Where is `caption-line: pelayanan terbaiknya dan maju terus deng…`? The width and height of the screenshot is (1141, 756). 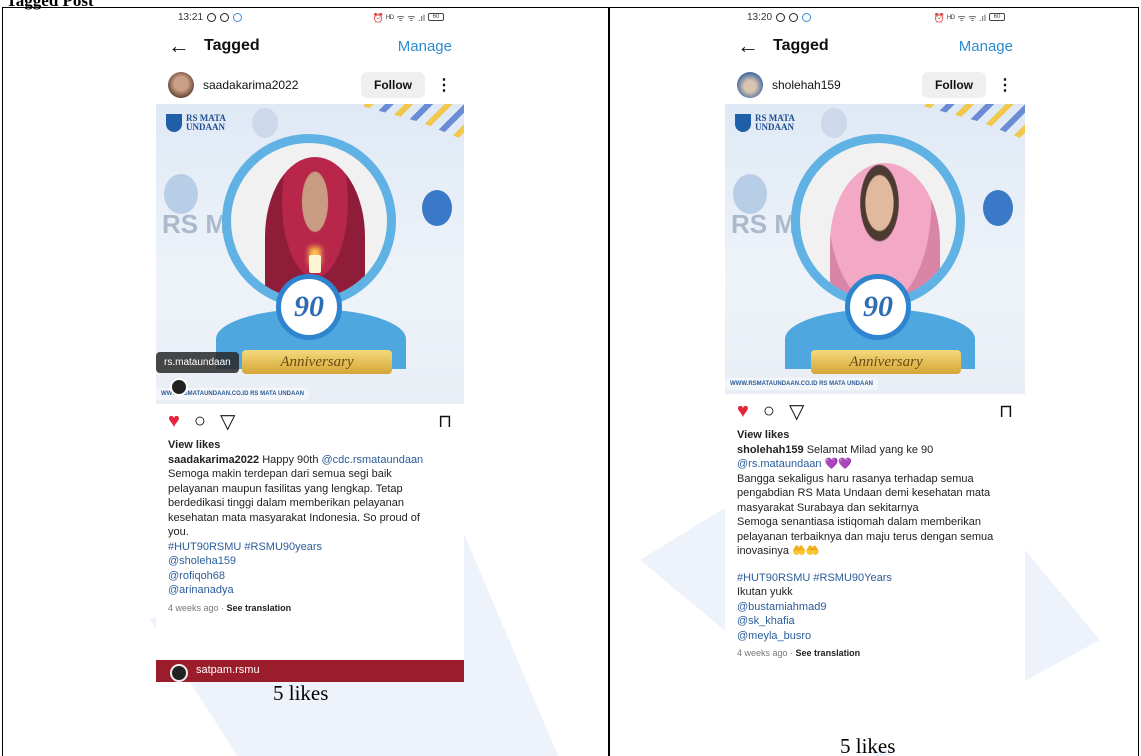 caption-line: pelayanan terbaiknya dan maju terus deng… is located at coordinates (865, 536).